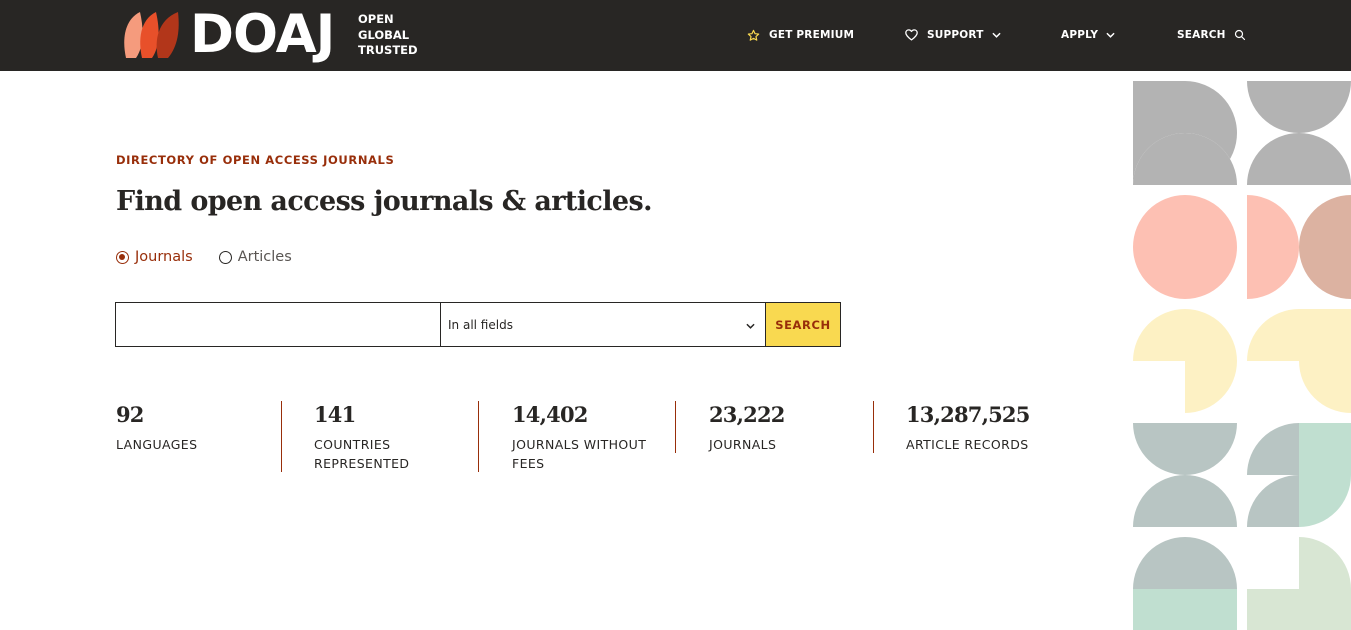  I want to click on radio-checked-icon, so click(122, 257).